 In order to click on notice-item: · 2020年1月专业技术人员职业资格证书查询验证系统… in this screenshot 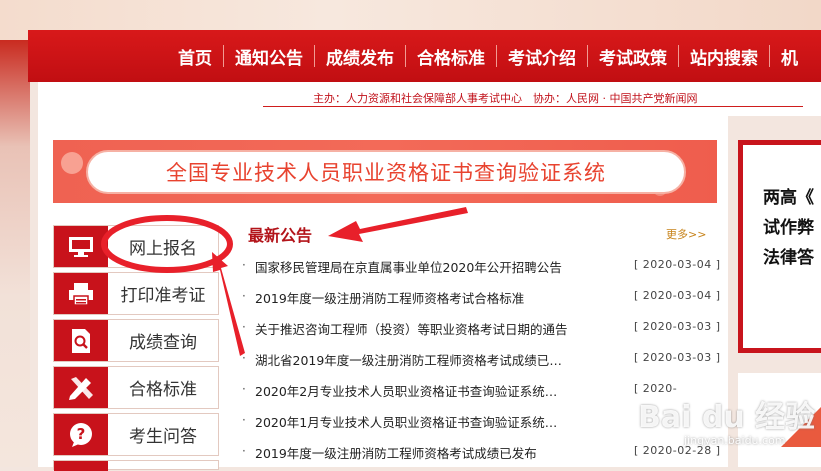, I will do `click(478, 422)`.